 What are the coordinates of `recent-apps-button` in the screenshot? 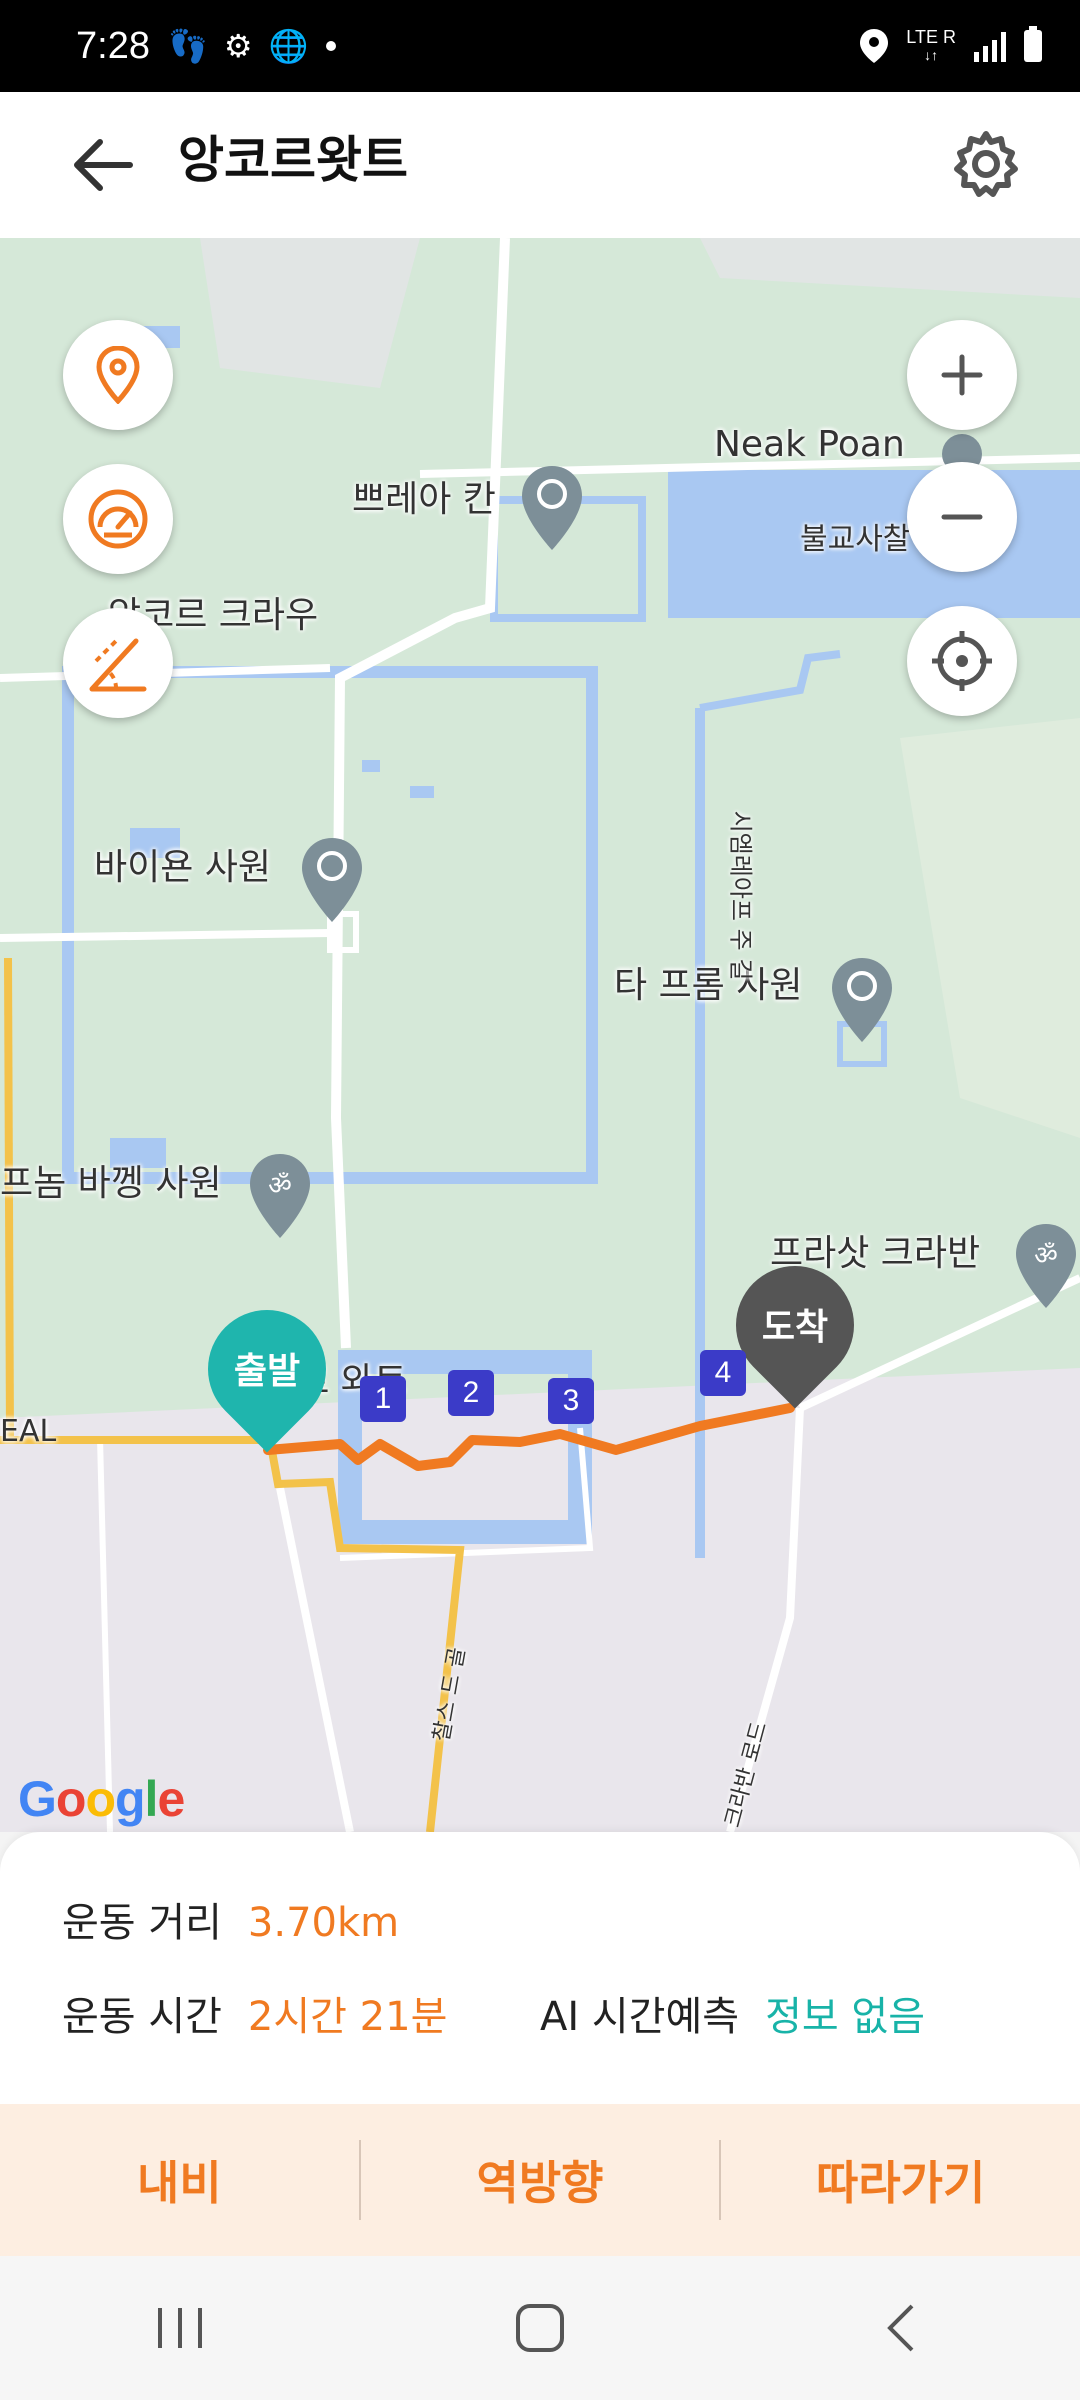 It's located at (180, 2328).